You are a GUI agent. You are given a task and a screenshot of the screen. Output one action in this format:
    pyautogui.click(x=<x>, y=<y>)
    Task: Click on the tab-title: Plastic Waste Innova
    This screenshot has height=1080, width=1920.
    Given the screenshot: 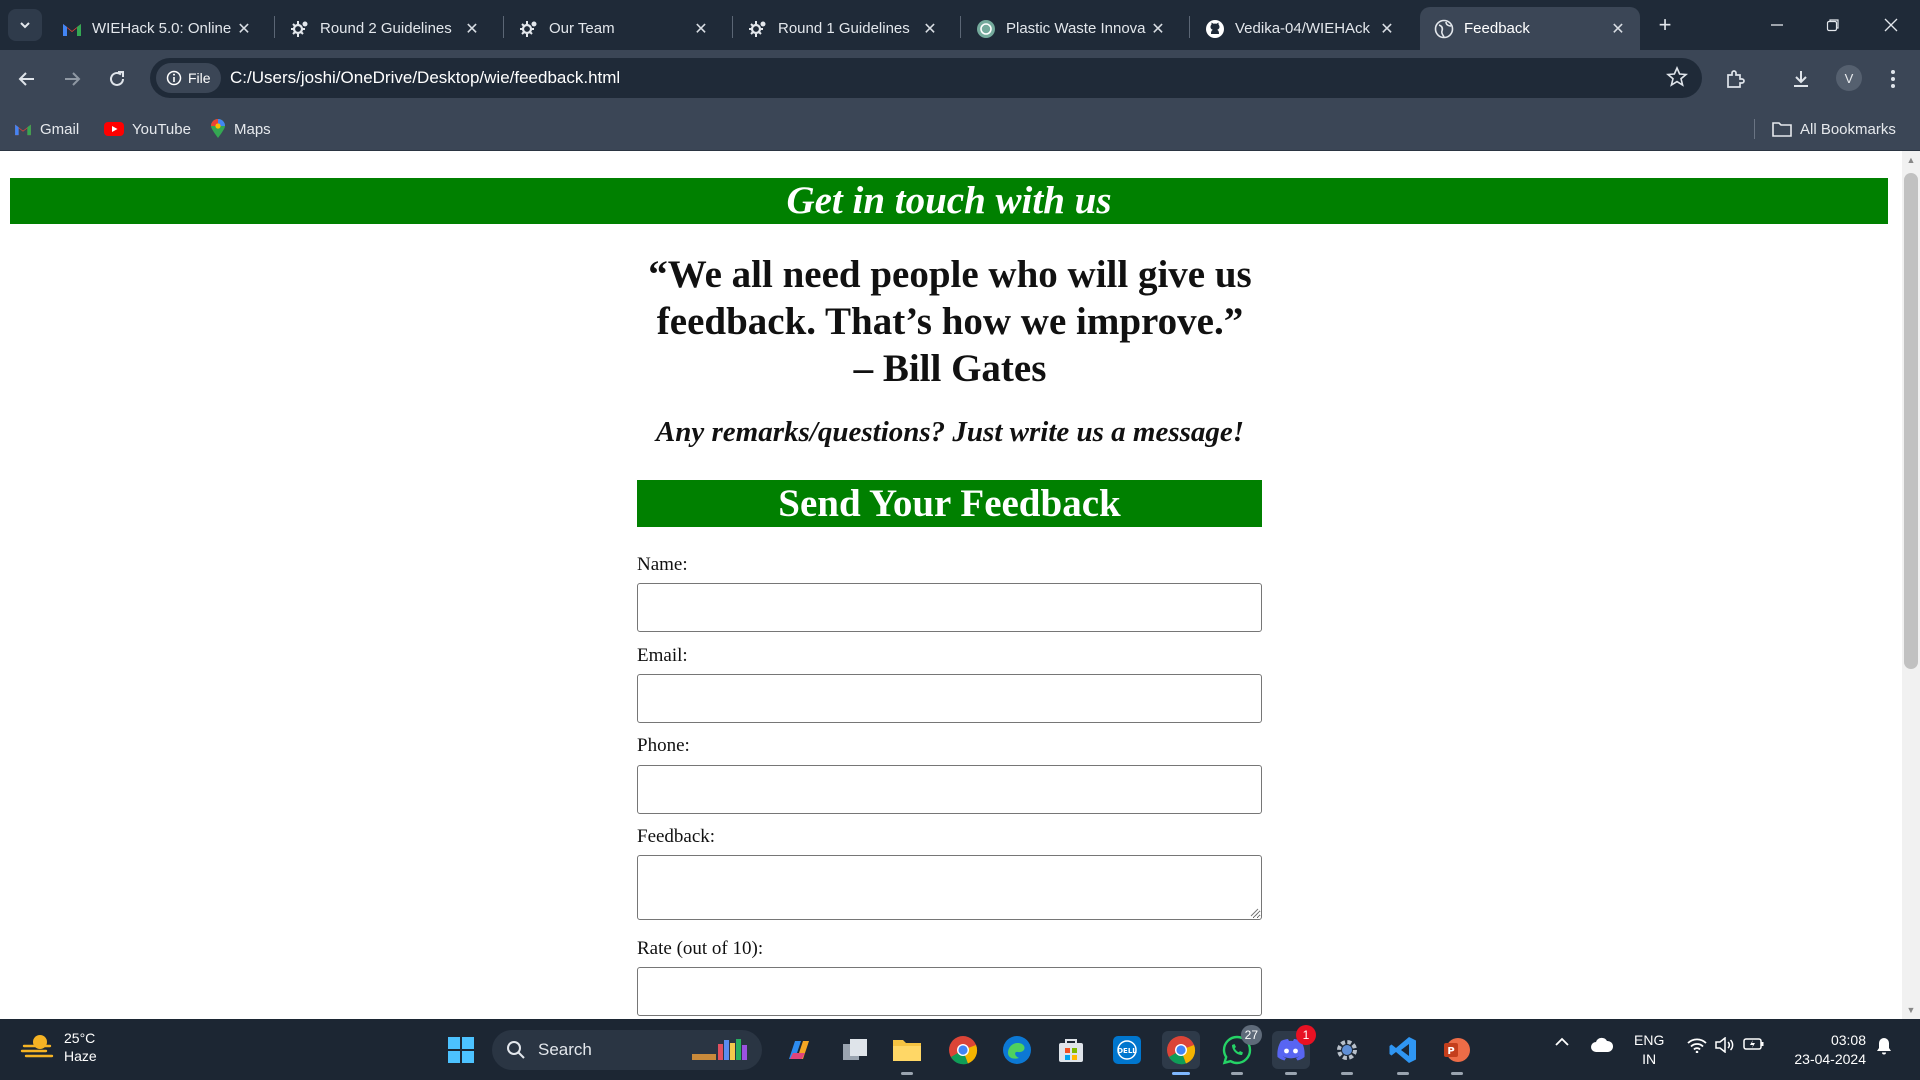 What is the action you would take?
    pyautogui.click(x=1076, y=28)
    